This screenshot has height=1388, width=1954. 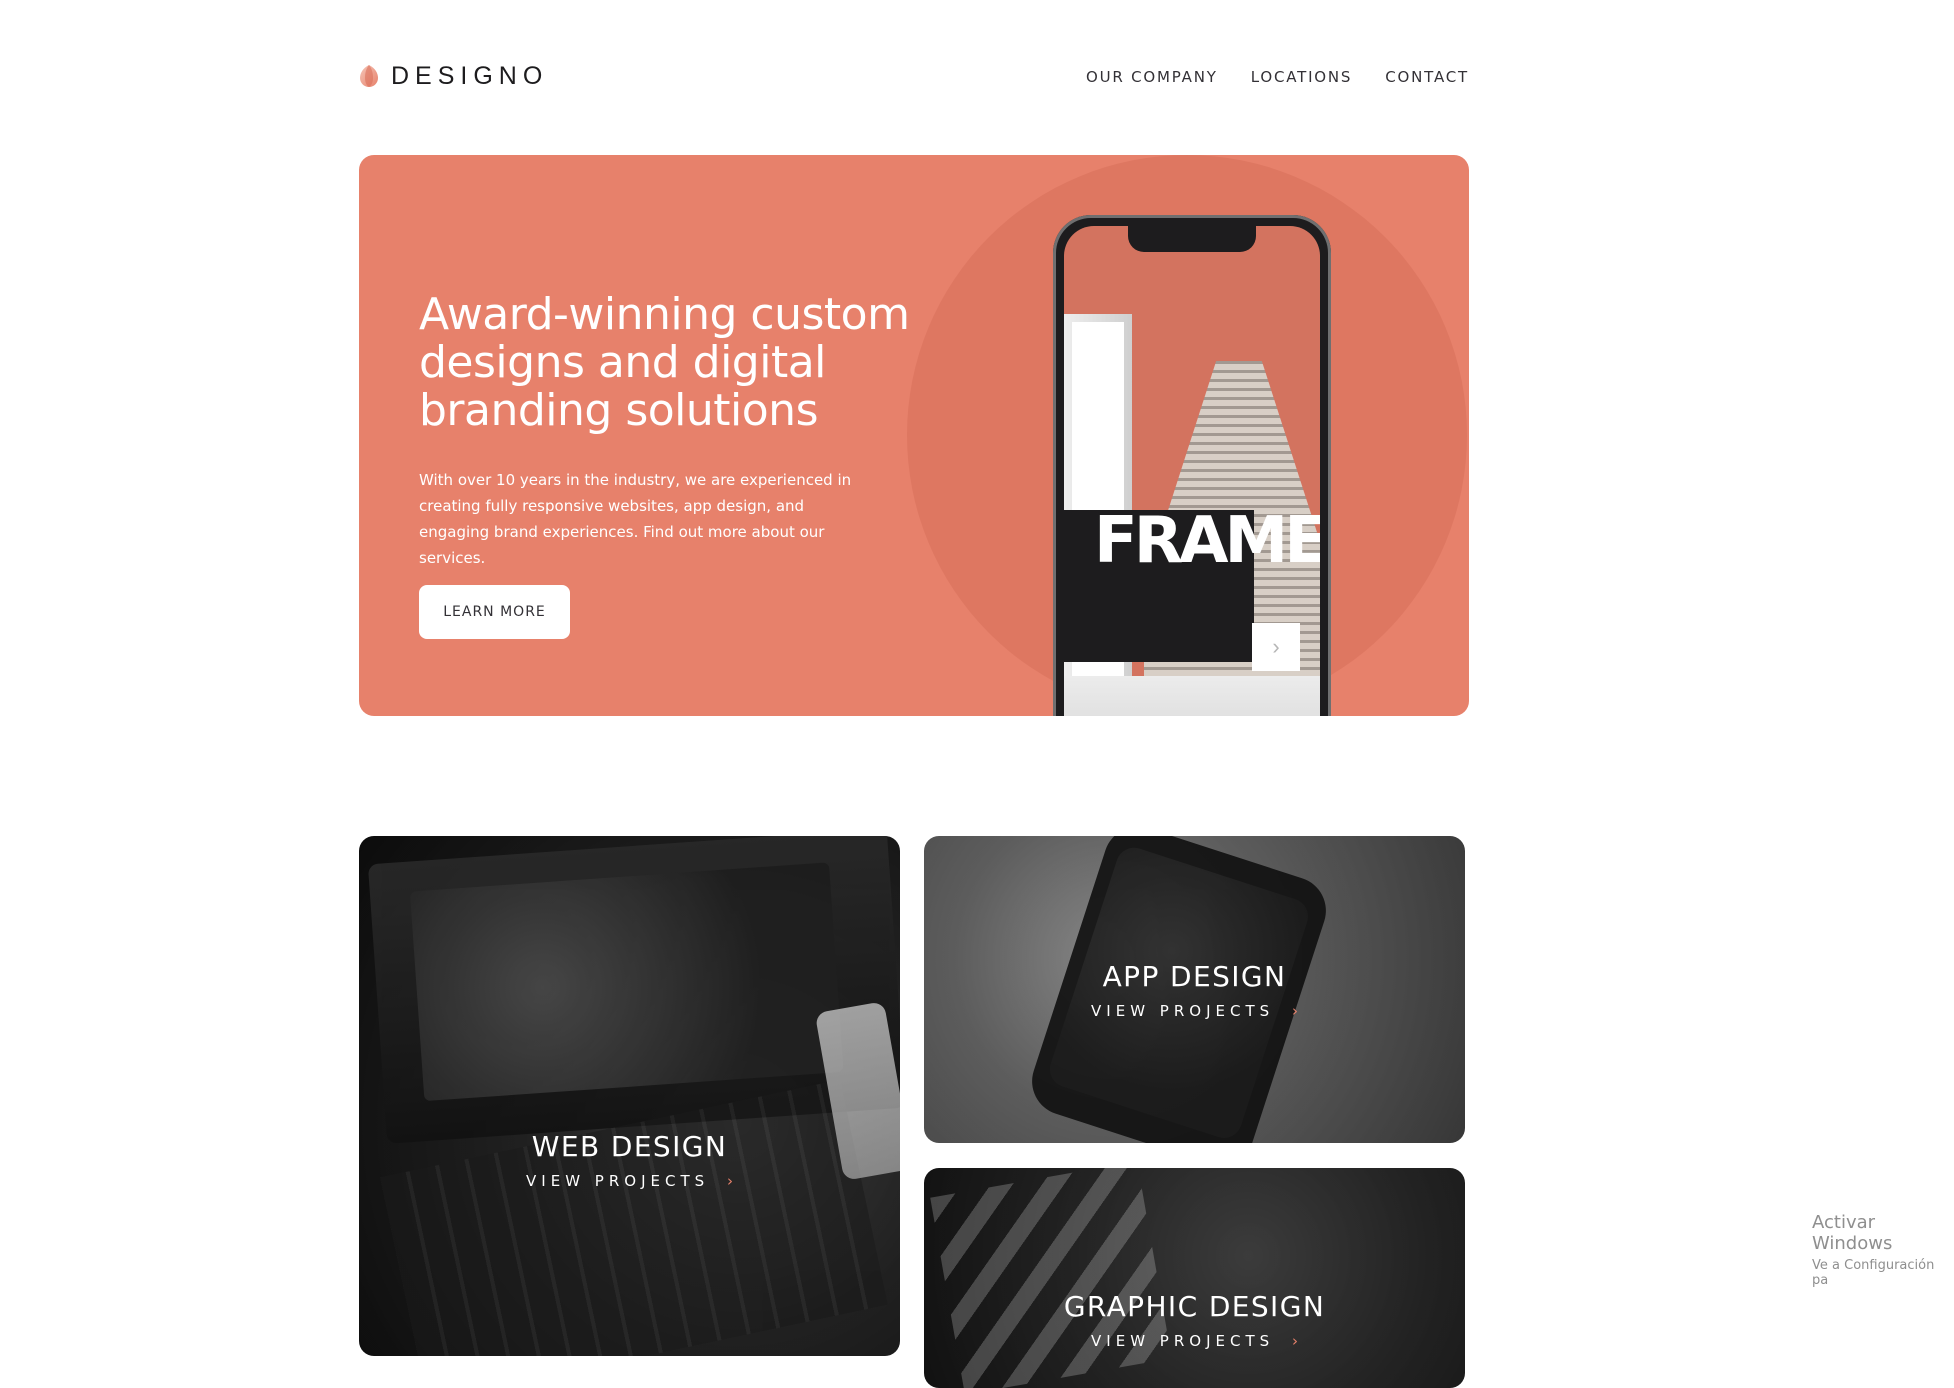 What do you see at coordinates (1192, 471) in the screenshot?
I see `phone-screen: FRAME ›` at bounding box center [1192, 471].